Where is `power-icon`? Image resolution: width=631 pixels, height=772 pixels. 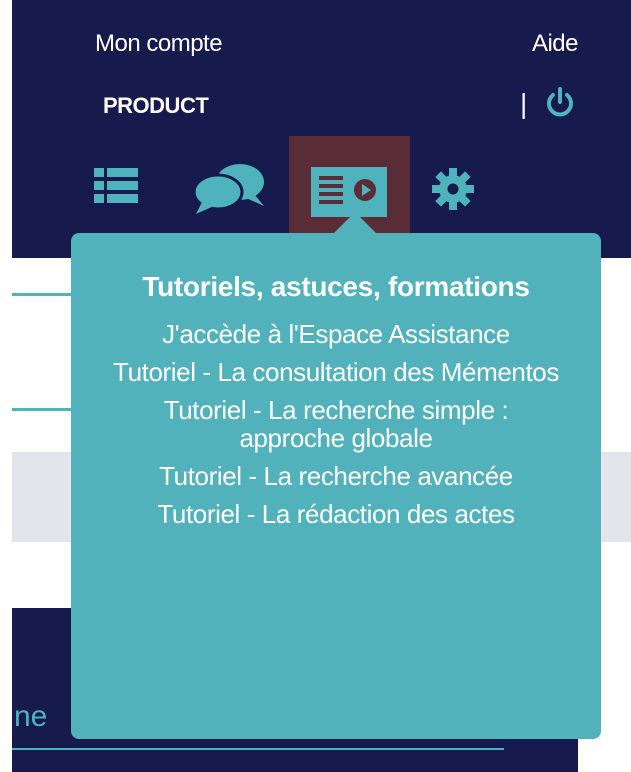
power-icon is located at coordinates (560, 102).